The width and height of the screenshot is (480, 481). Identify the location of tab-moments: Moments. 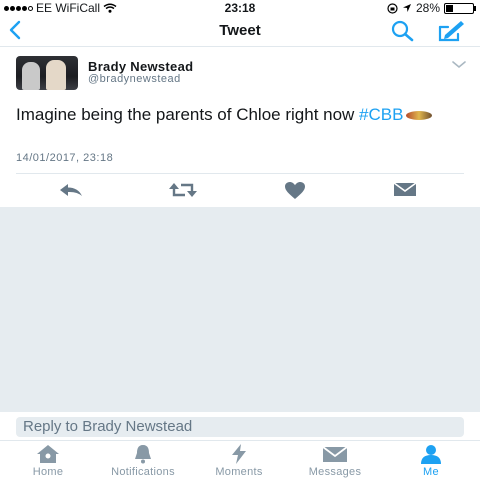
(239, 461).